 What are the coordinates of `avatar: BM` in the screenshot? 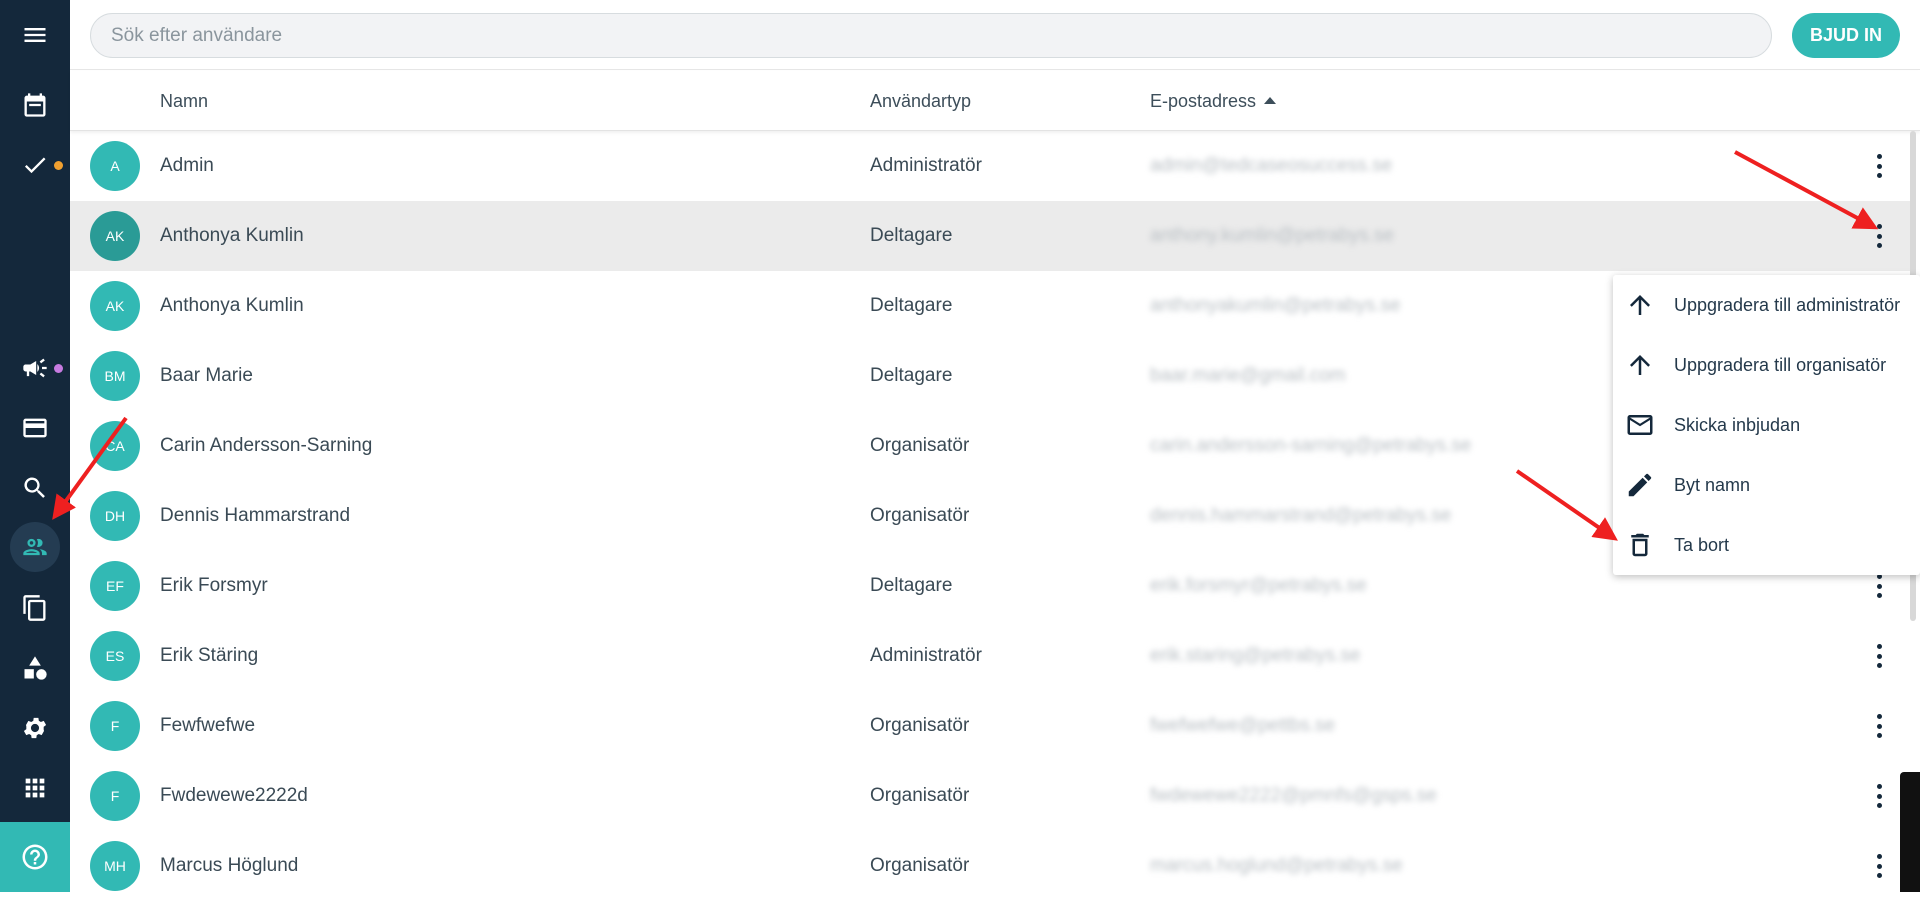 It's located at (115, 376).